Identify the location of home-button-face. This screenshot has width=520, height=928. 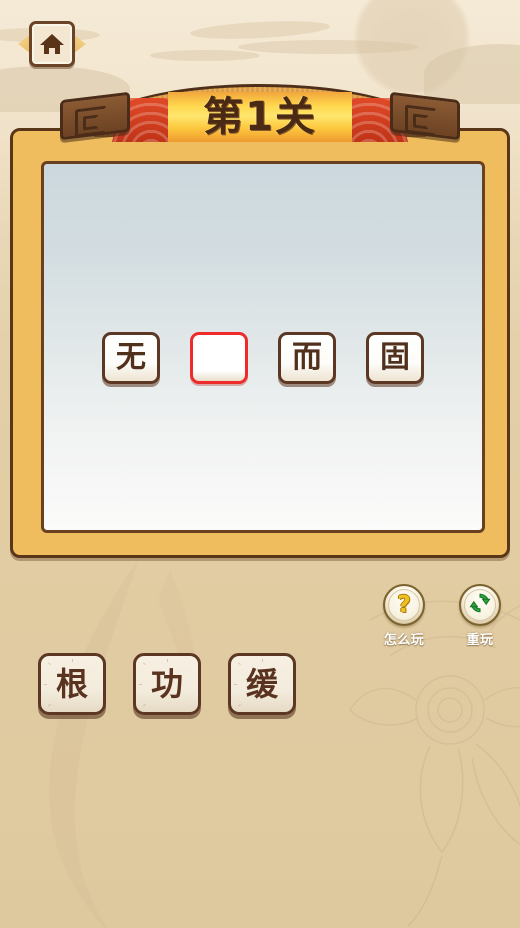
(52, 44).